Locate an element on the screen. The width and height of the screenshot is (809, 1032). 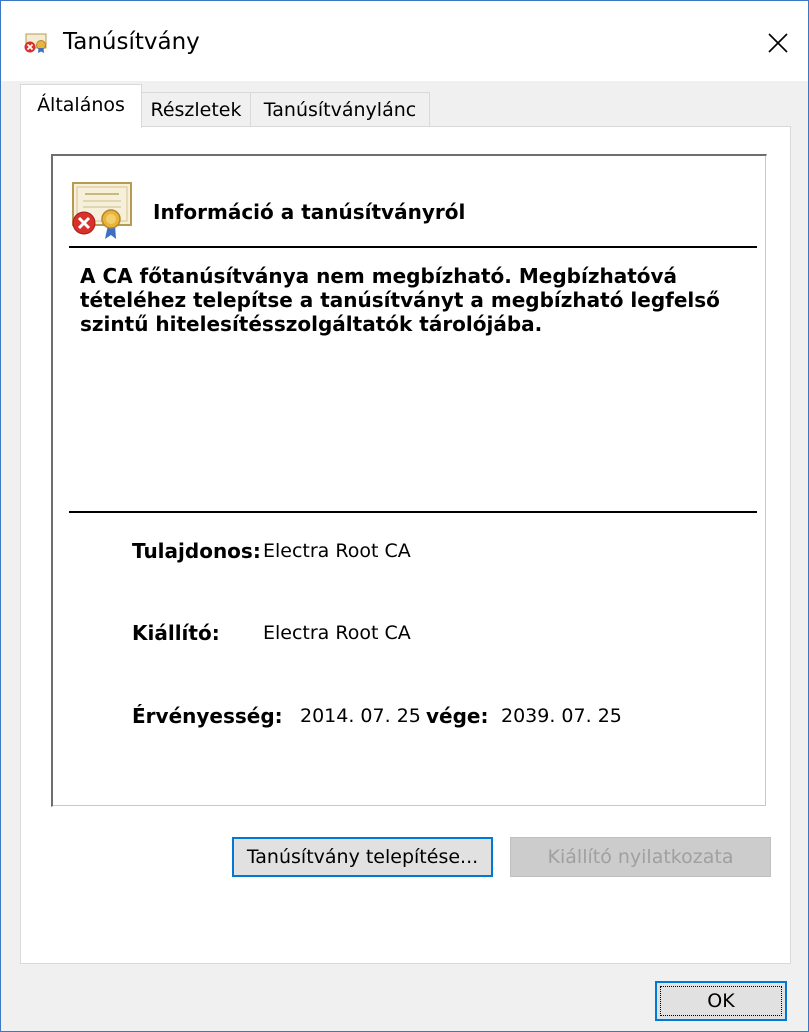
ok-button: OK is located at coordinates (721, 1001).